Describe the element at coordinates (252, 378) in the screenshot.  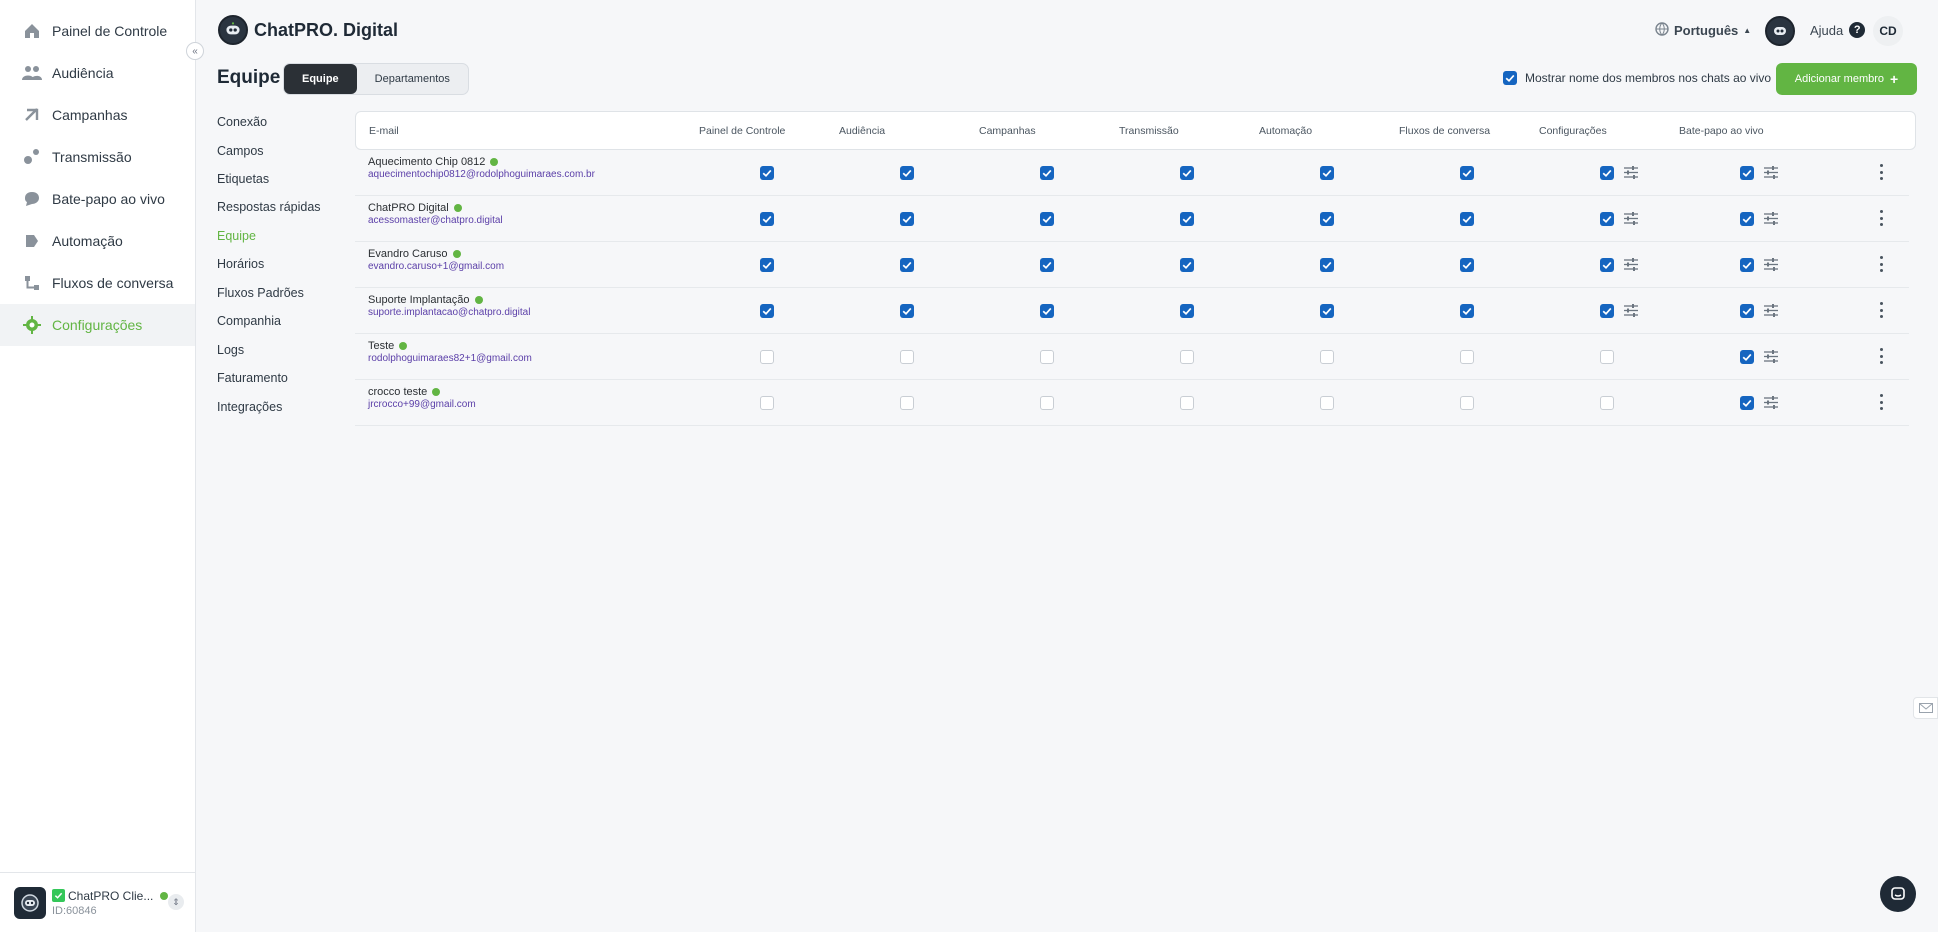
I see `settings-menu-item: Faturamento` at that location.